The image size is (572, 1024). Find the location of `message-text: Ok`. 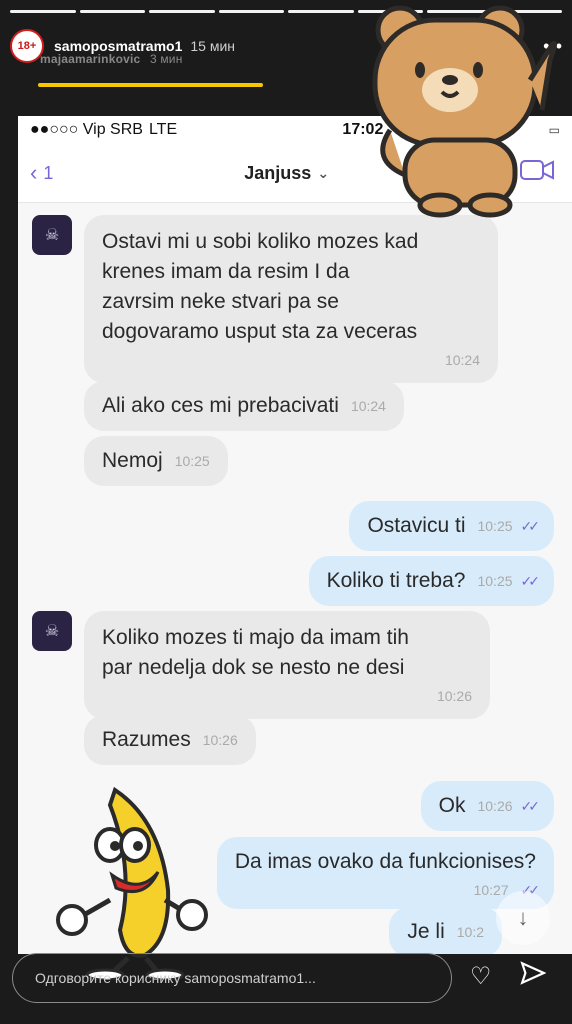

message-text: Ok is located at coordinates (452, 805).